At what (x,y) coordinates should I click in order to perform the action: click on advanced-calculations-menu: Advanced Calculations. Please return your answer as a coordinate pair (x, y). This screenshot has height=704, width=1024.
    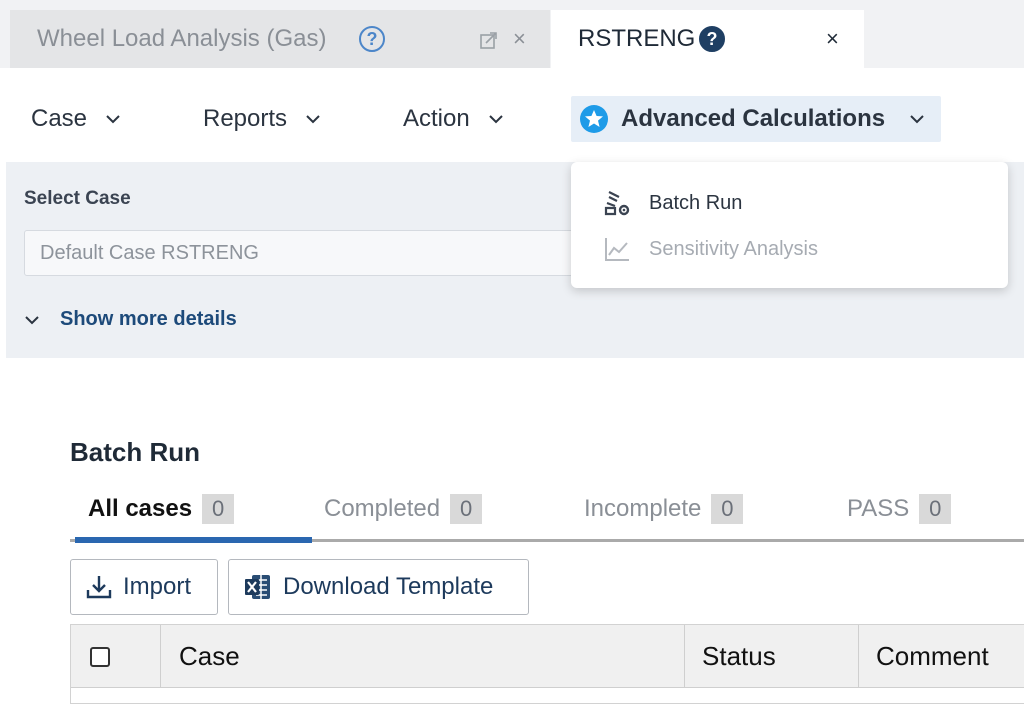
    Looking at the image, I should click on (756, 119).